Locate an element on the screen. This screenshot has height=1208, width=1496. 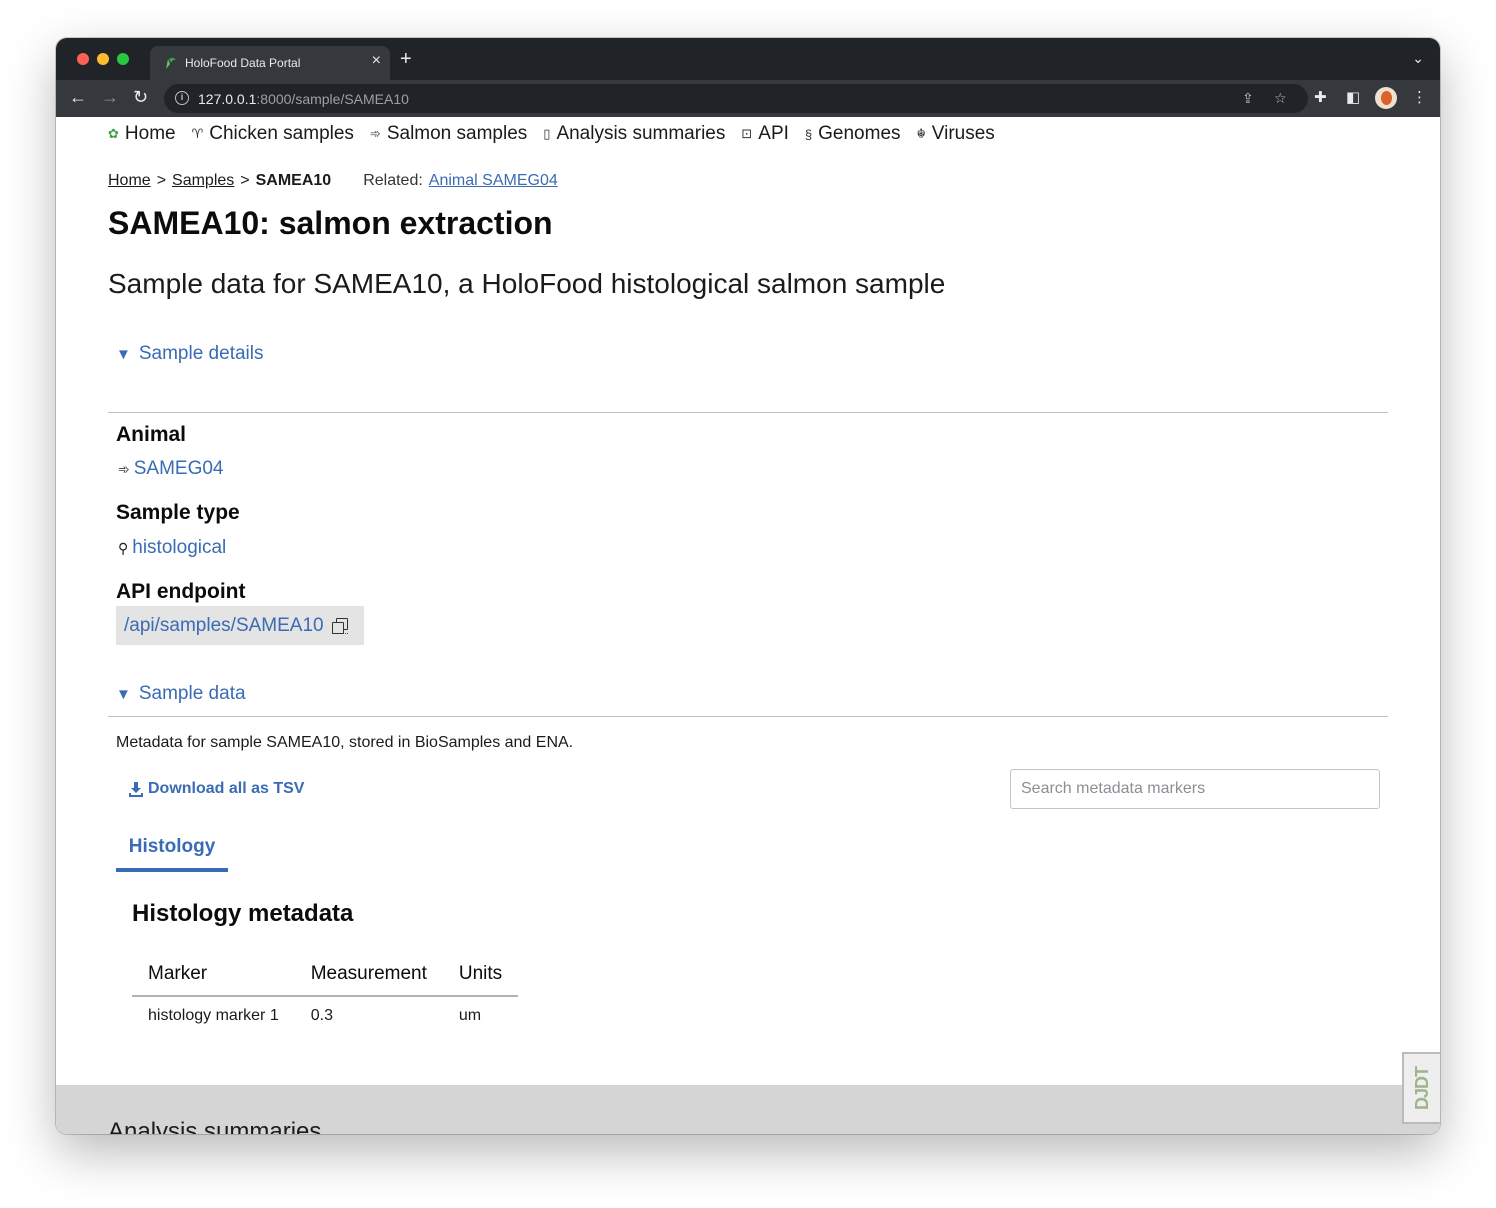
table-header-row: Marker Measurement Units is located at coordinates (325, 977).